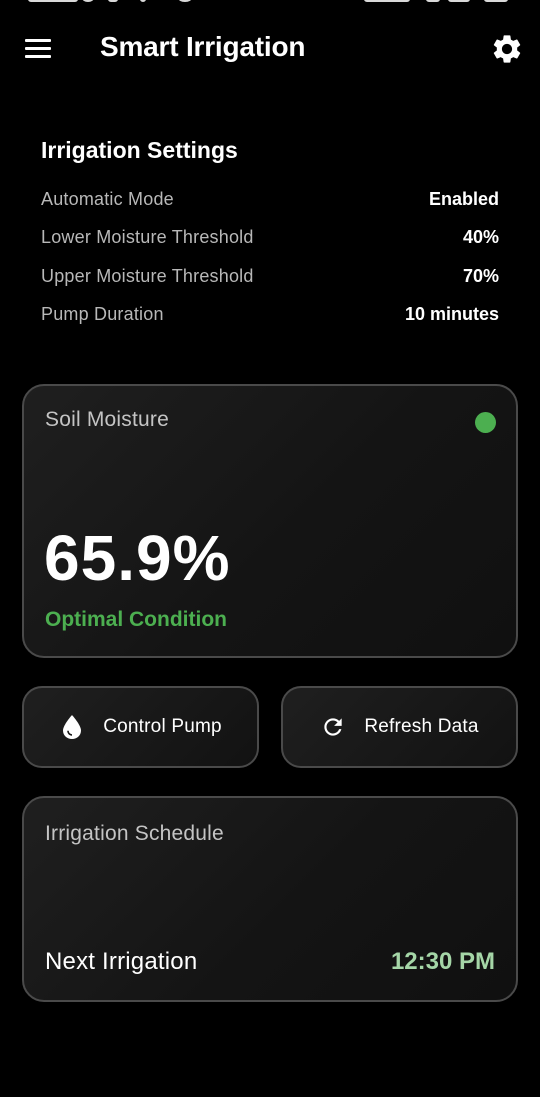 This screenshot has height=1097, width=540. Describe the element at coordinates (39, 48) in the screenshot. I see `hamburger-menu-icon` at that location.